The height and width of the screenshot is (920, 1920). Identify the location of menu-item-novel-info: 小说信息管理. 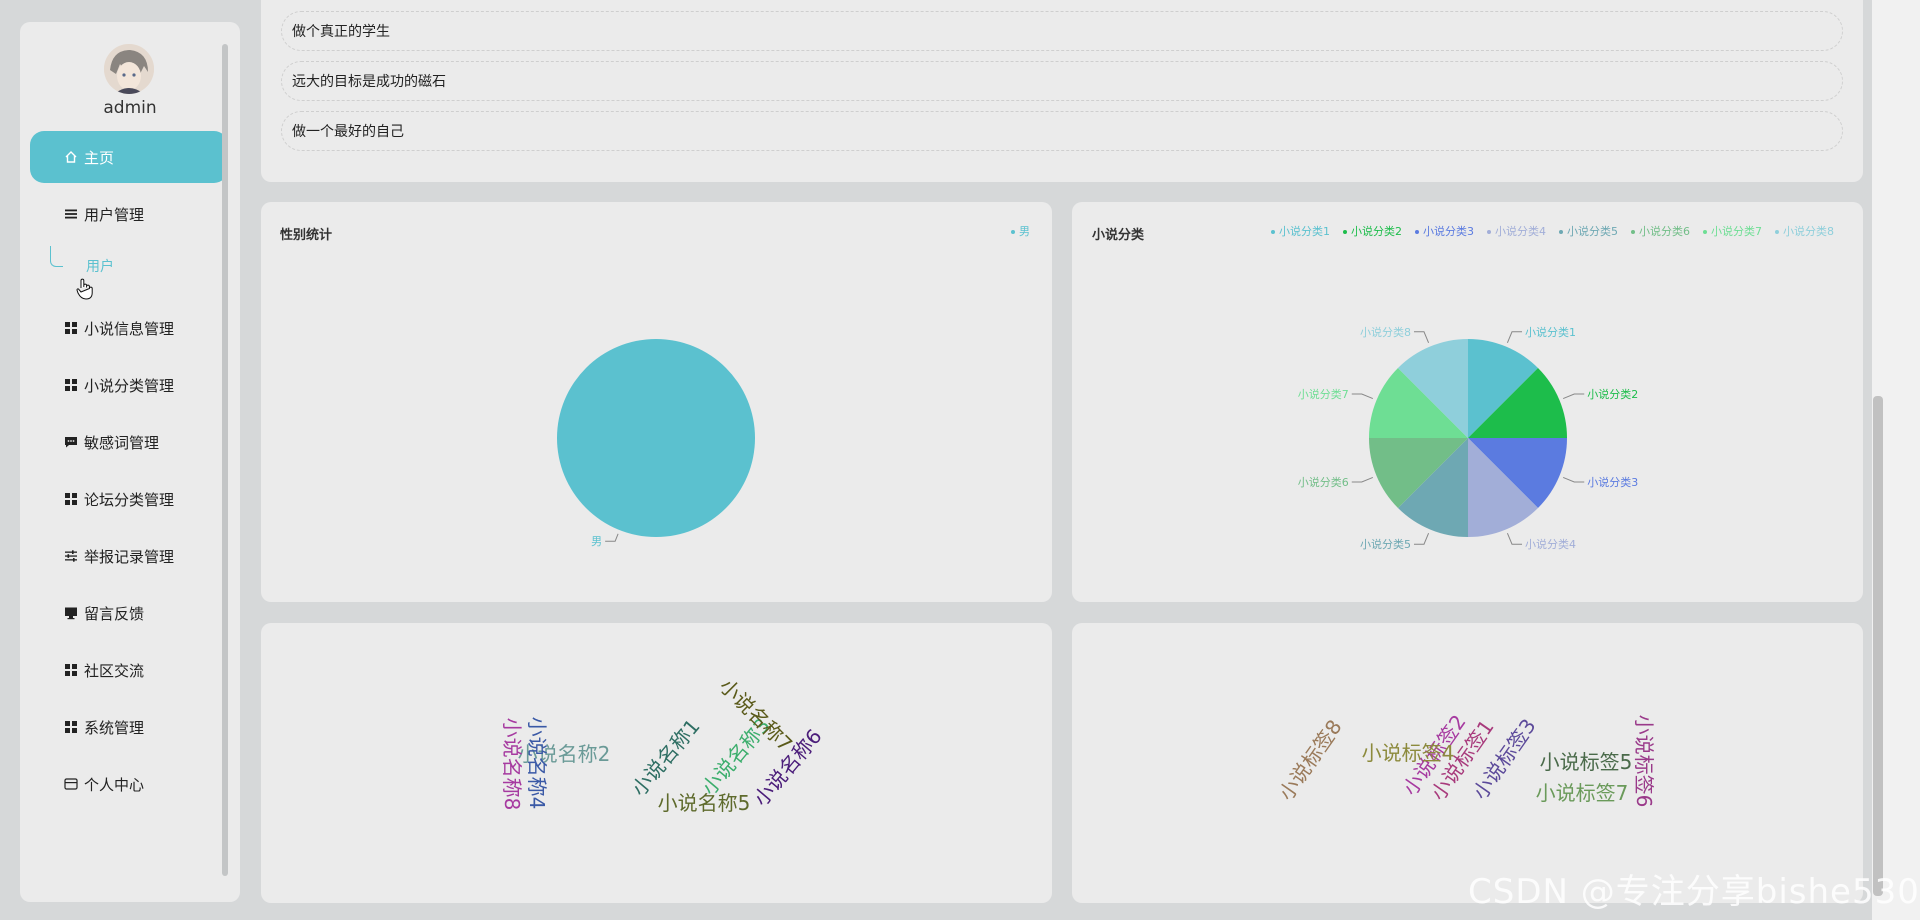
(129, 328).